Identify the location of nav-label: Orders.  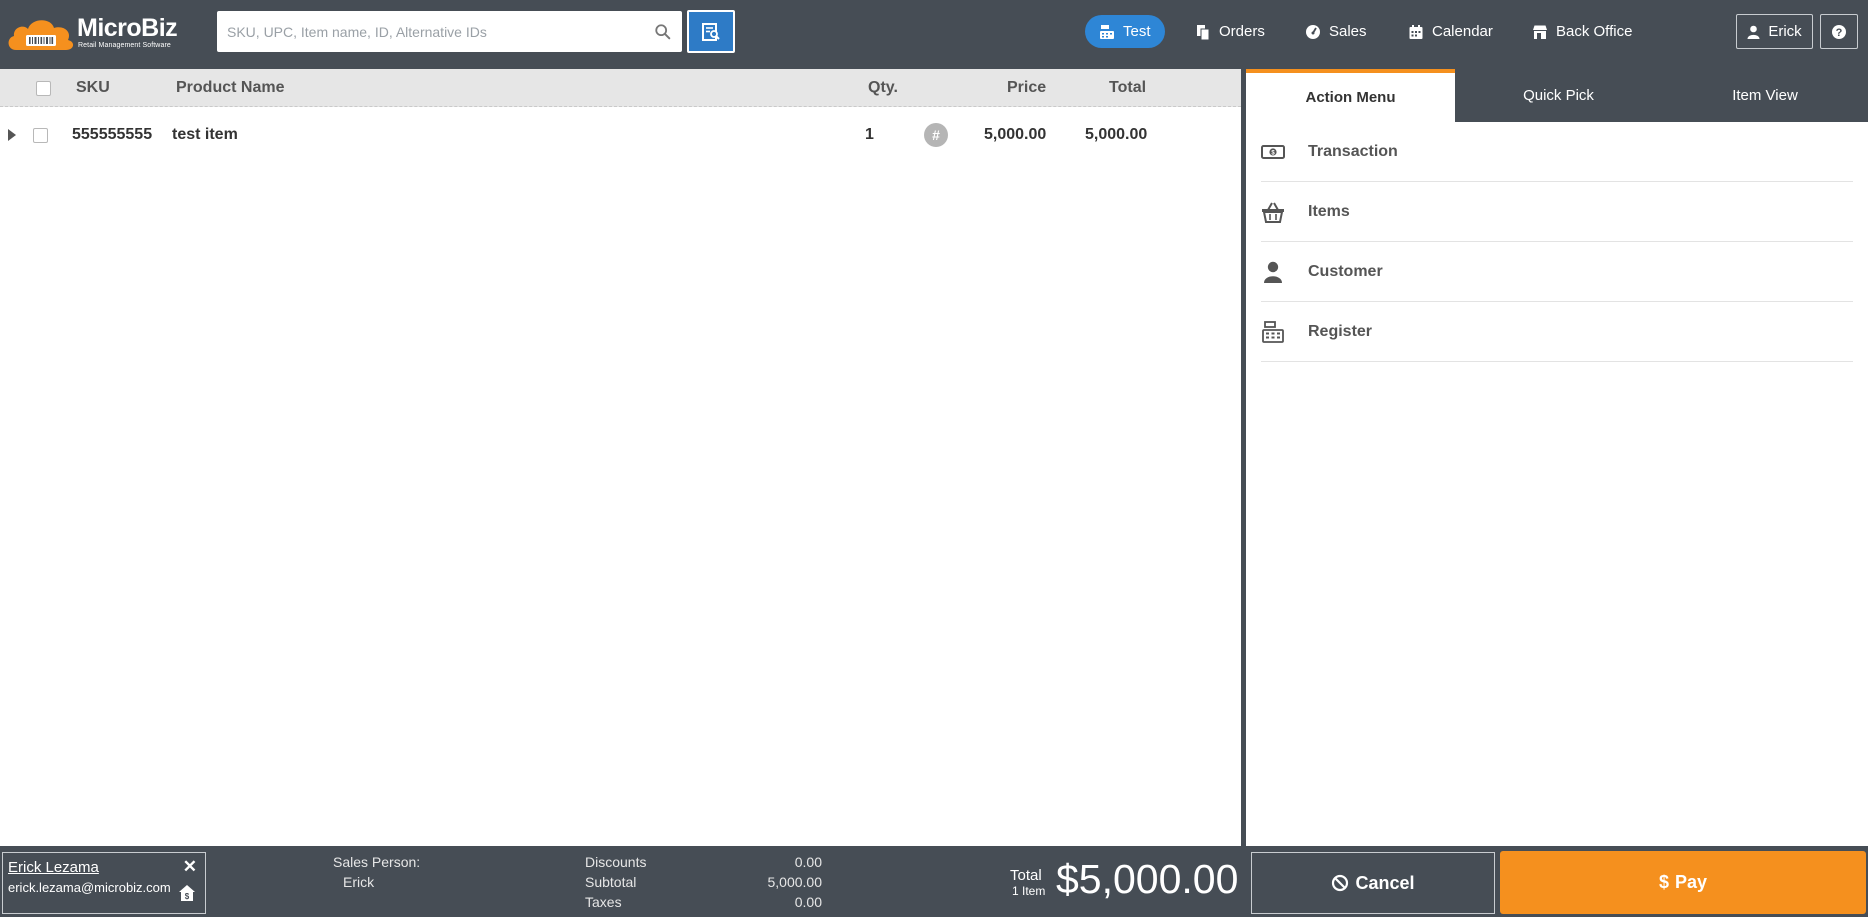
(1242, 31).